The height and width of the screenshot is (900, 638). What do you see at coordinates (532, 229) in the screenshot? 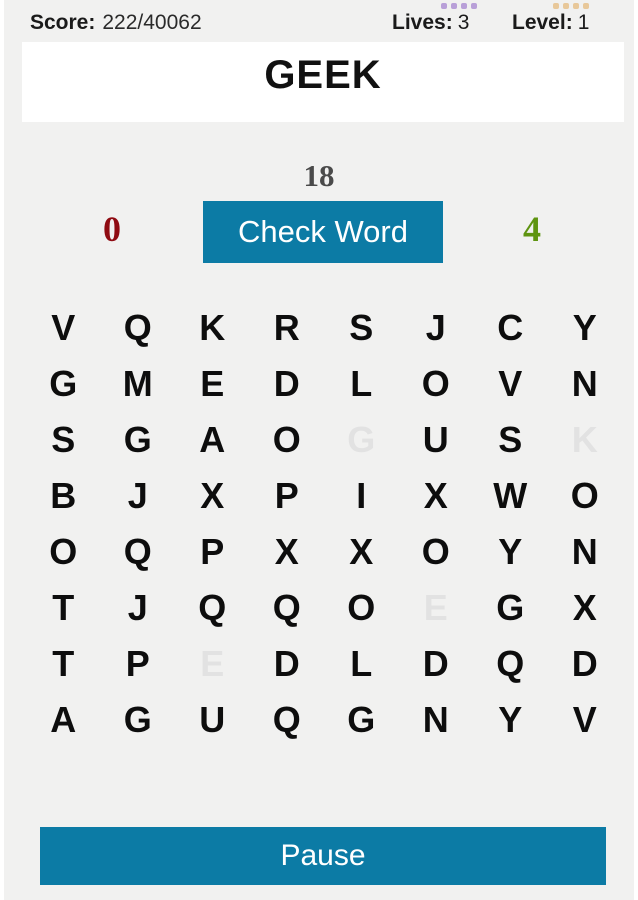
I see `found-counter: 4` at bounding box center [532, 229].